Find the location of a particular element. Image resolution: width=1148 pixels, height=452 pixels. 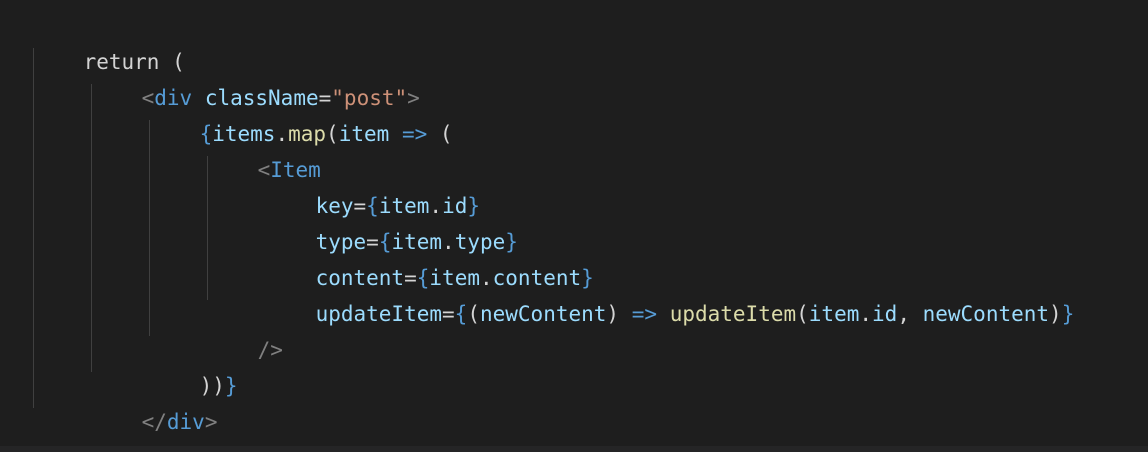

var-newcontent: newContent is located at coordinates (986, 314).